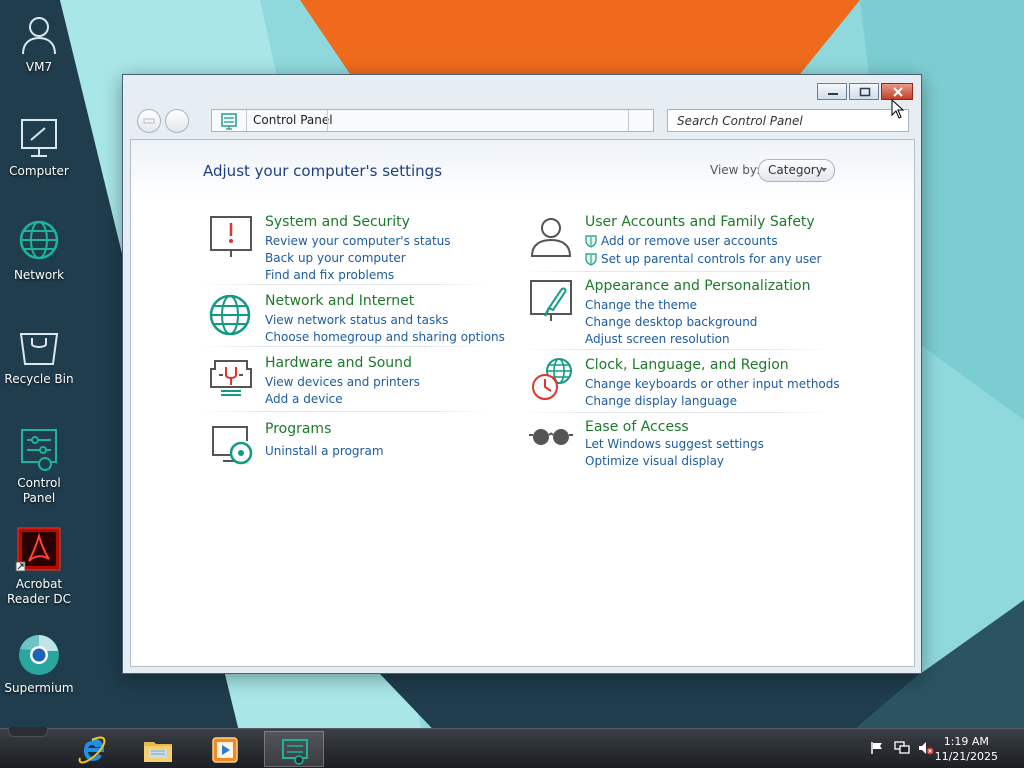  I want to click on minimize-icon, so click(833, 94).